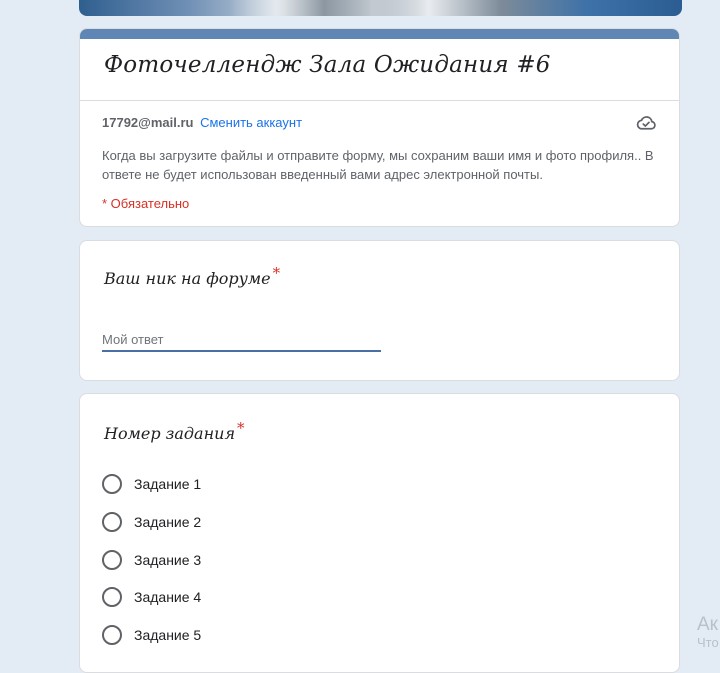 This screenshot has width=720, height=673. I want to click on account-row: 17792@mail.ru Сменить аккаунт, so click(202, 122).